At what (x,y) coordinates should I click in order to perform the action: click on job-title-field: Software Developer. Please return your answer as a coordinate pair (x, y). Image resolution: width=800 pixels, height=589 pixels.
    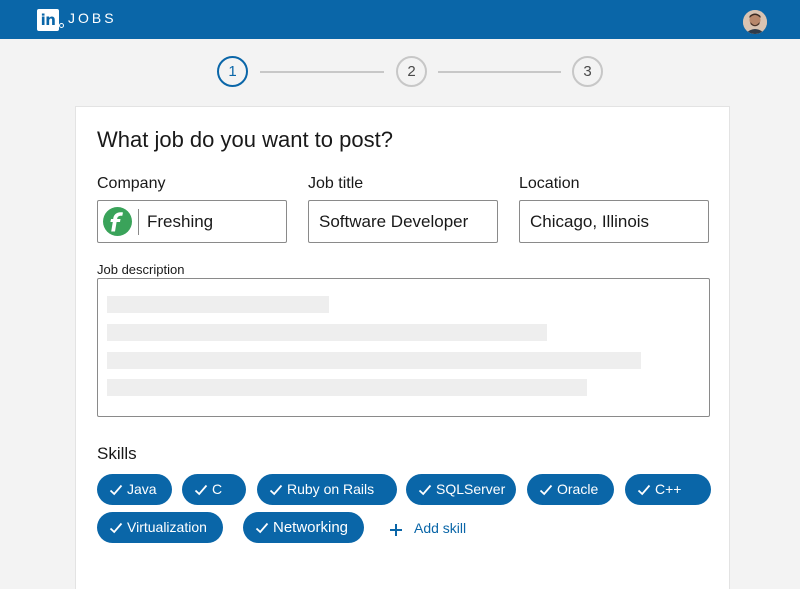
    Looking at the image, I should click on (403, 221).